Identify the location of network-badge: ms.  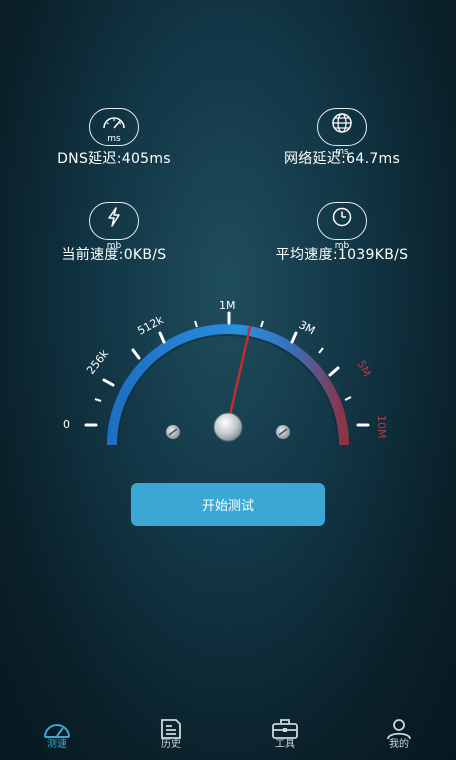
(342, 132).